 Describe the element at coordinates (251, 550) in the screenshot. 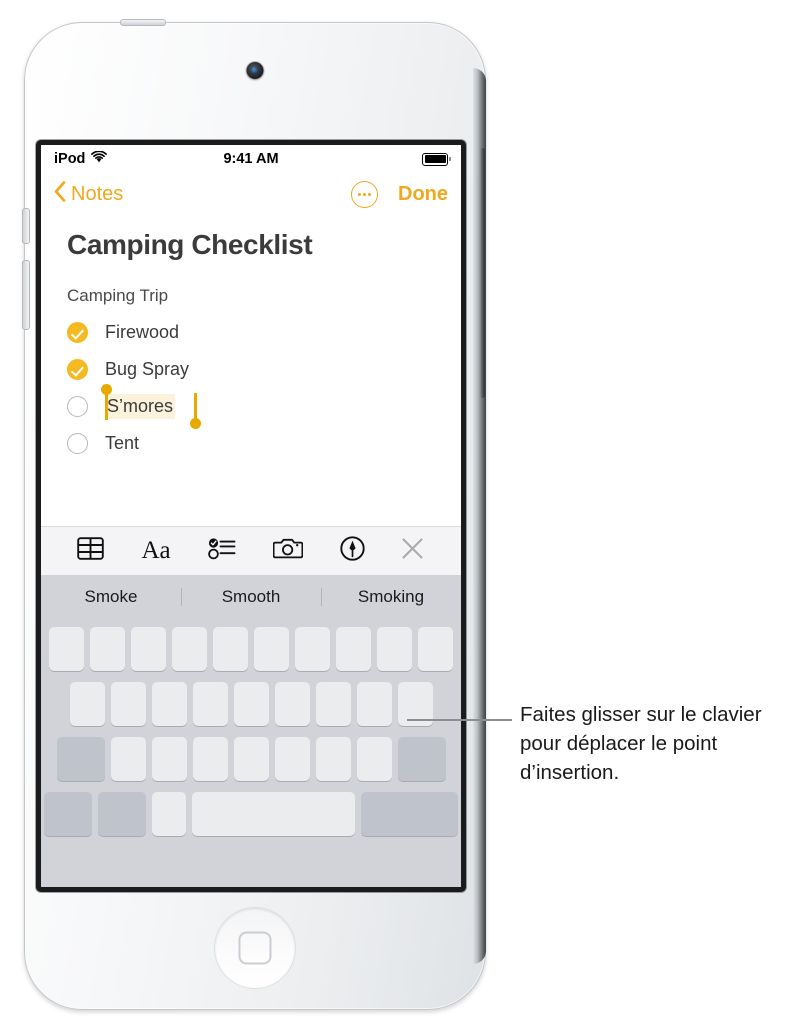

I see `format-toolbar: Aa` at that location.